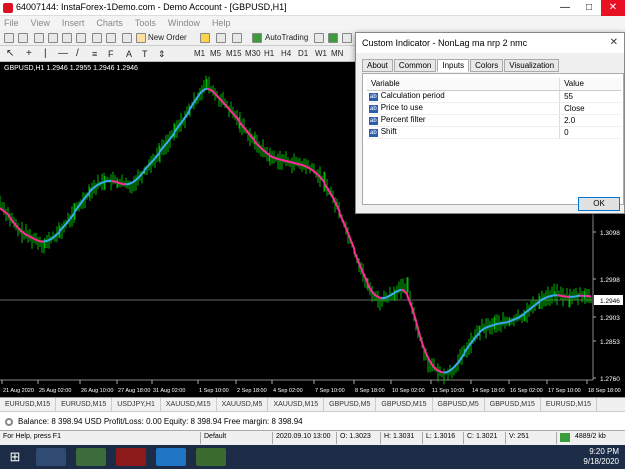  I want to click on timeframe-m5: M5, so click(215, 54).